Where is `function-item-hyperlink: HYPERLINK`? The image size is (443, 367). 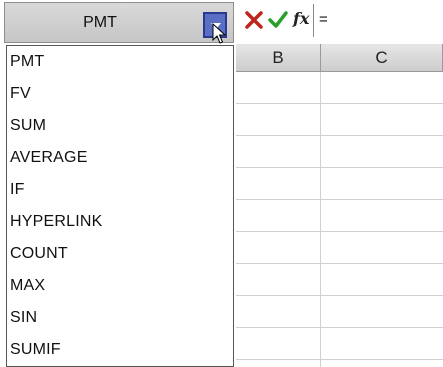 function-item-hyperlink: HYPERLINK is located at coordinates (120, 222).